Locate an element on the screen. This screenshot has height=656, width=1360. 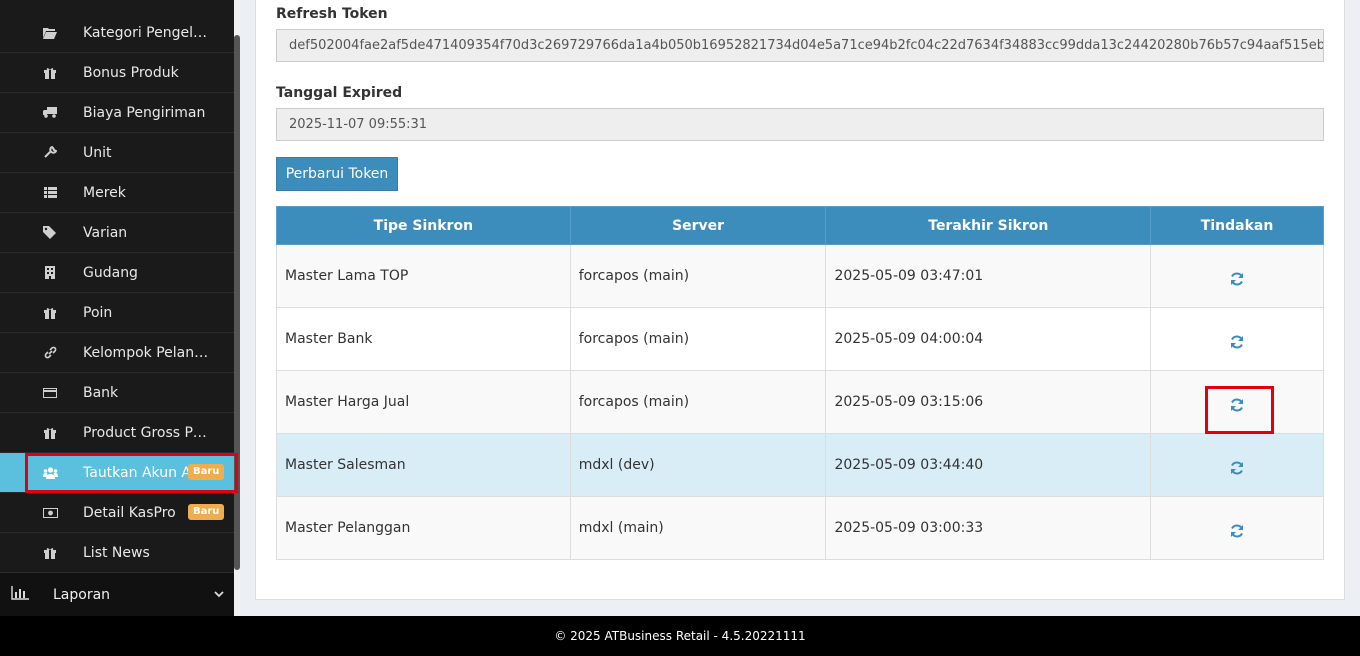
sidebar-item-bank: Bank is located at coordinates (117, 393).